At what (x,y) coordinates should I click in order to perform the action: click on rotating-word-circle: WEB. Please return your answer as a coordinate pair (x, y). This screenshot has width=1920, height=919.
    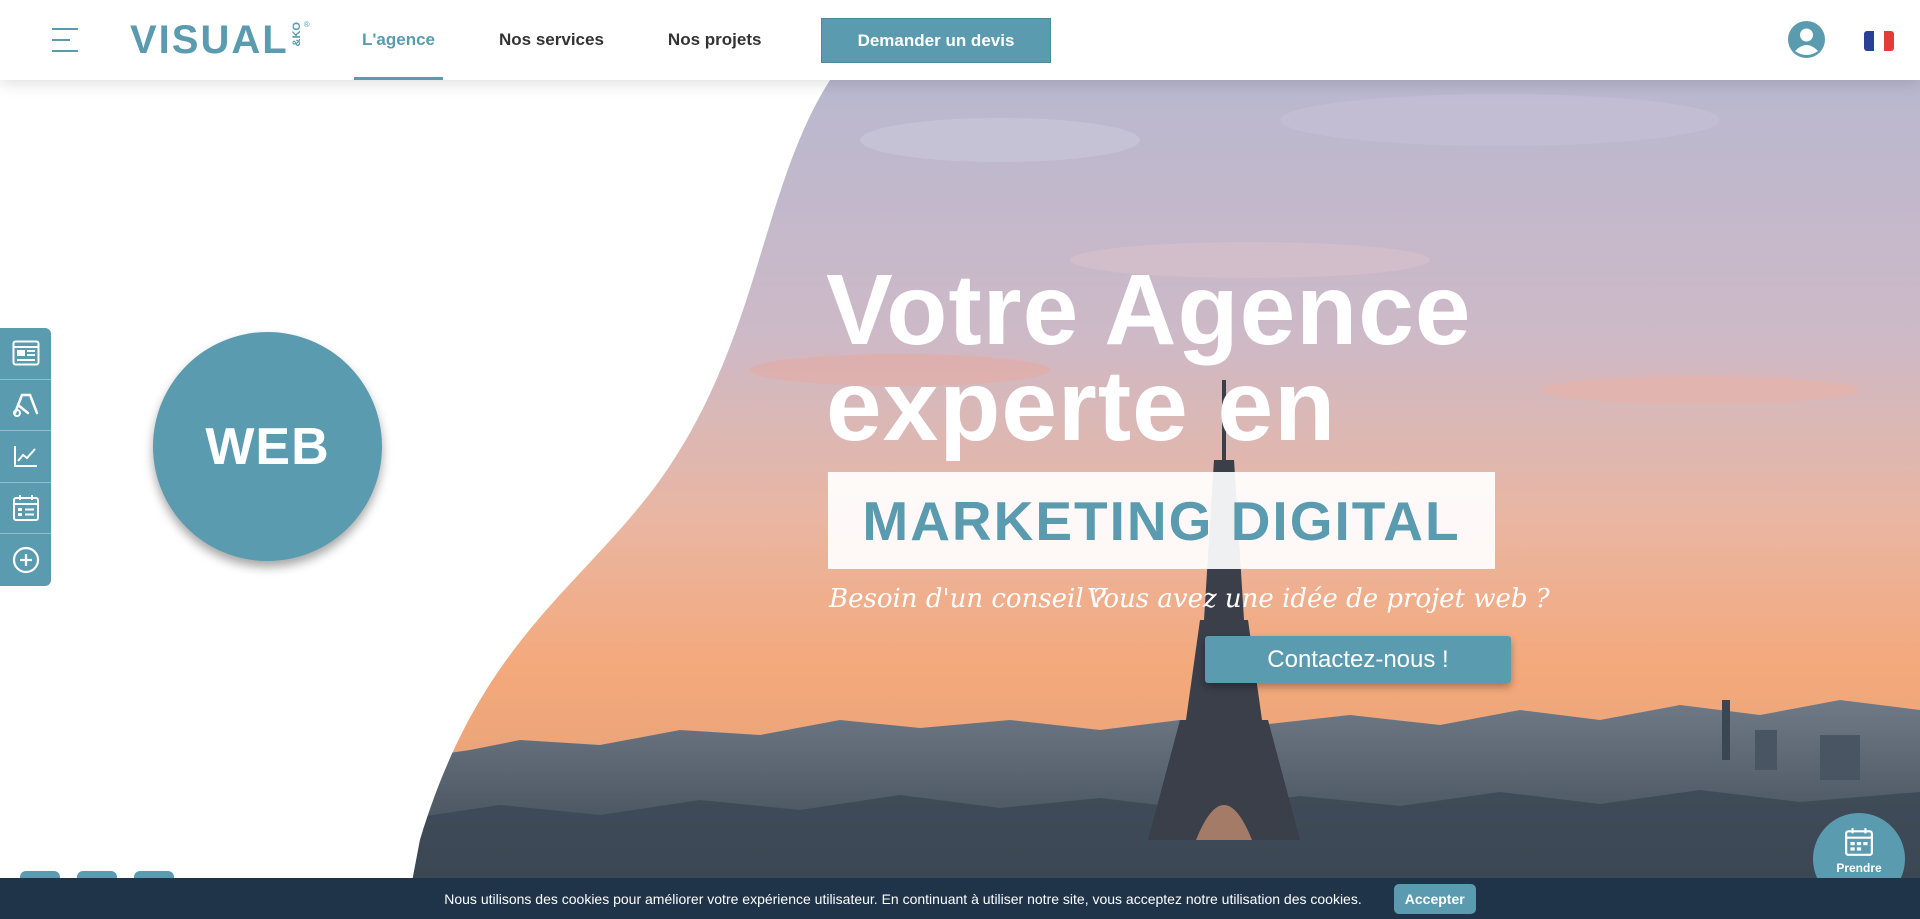
    Looking at the image, I should click on (267, 446).